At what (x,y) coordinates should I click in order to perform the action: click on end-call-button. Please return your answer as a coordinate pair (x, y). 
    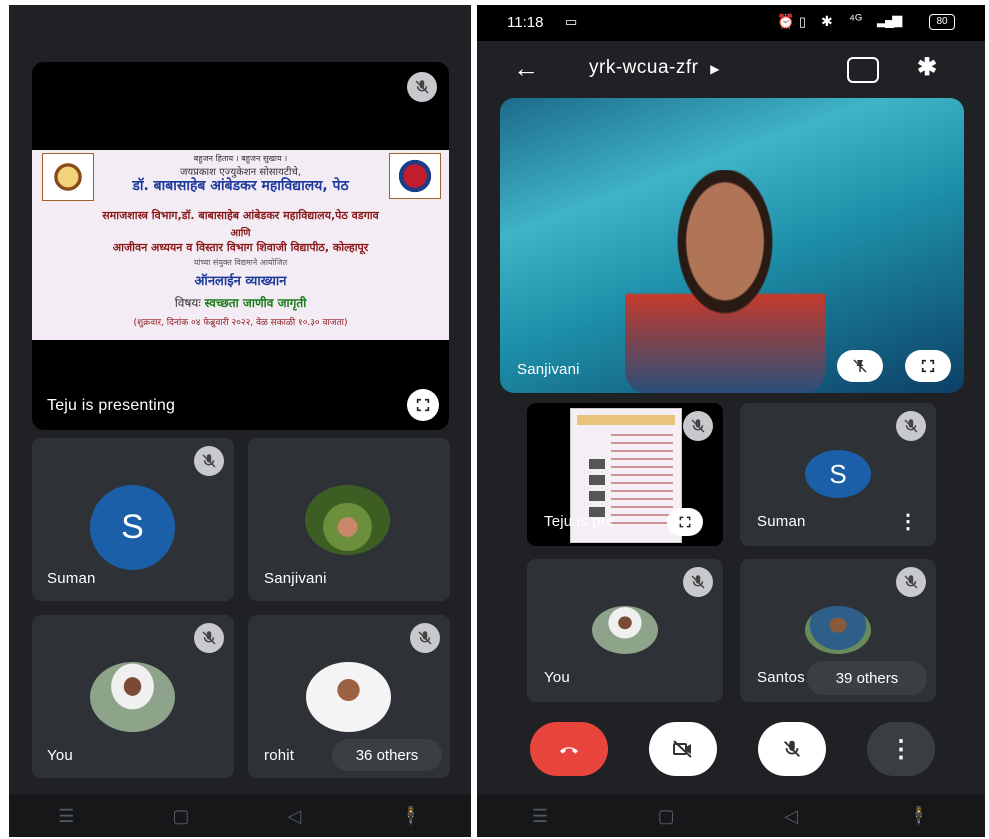
    Looking at the image, I should click on (569, 749).